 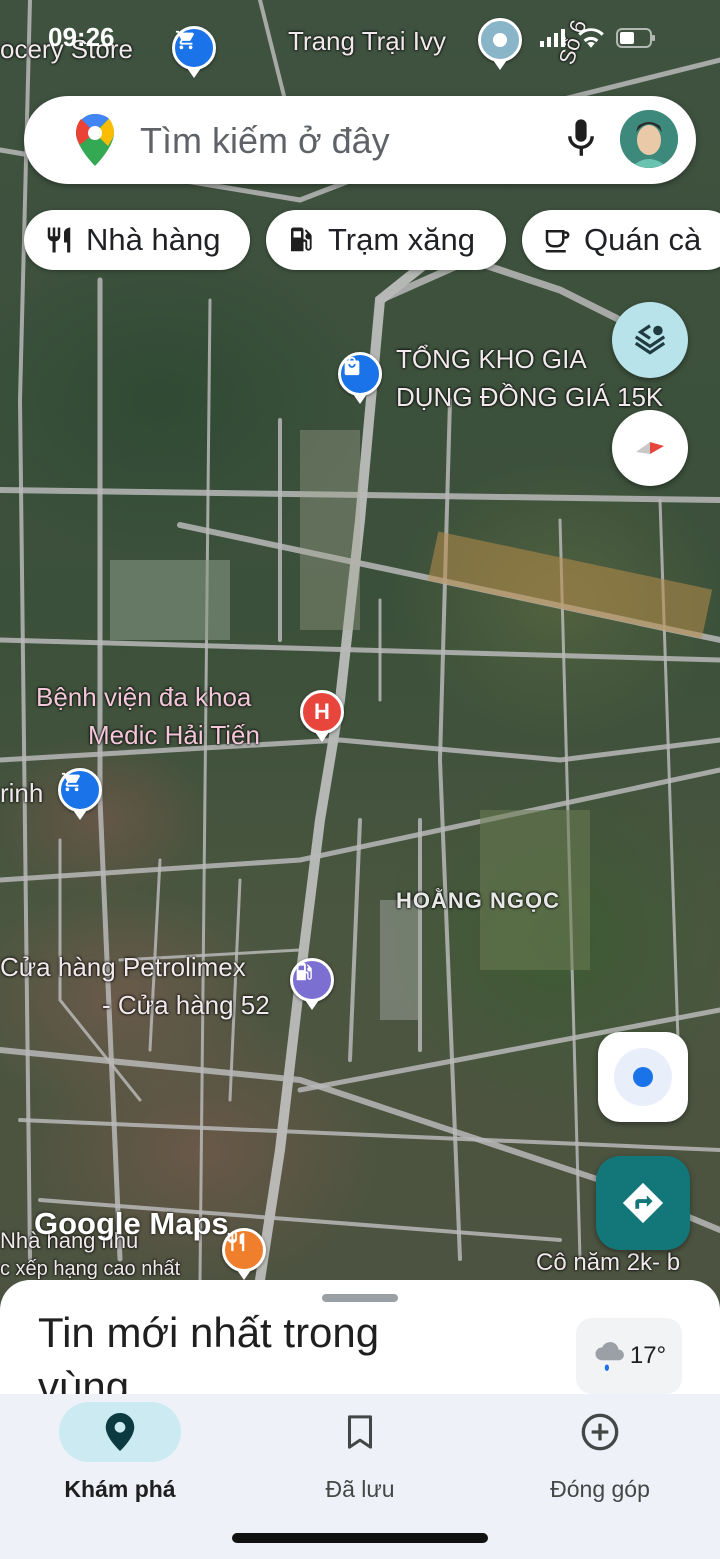 I want to click on map-label-warehouse-line1: TỔNG KHO GIA, so click(x=491, y=359).